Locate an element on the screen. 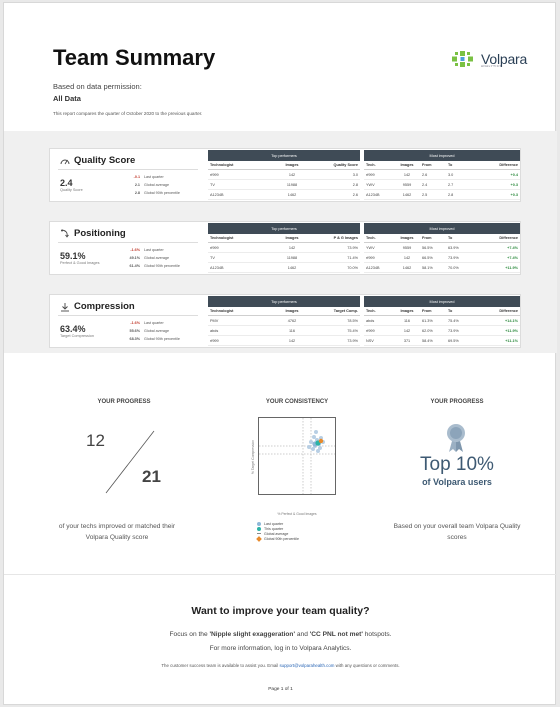 The height and width of the screenshot is (707, 560). table-row: rf999 142 2.6 3.0 +0.4 is located at coordinates (442, 175).